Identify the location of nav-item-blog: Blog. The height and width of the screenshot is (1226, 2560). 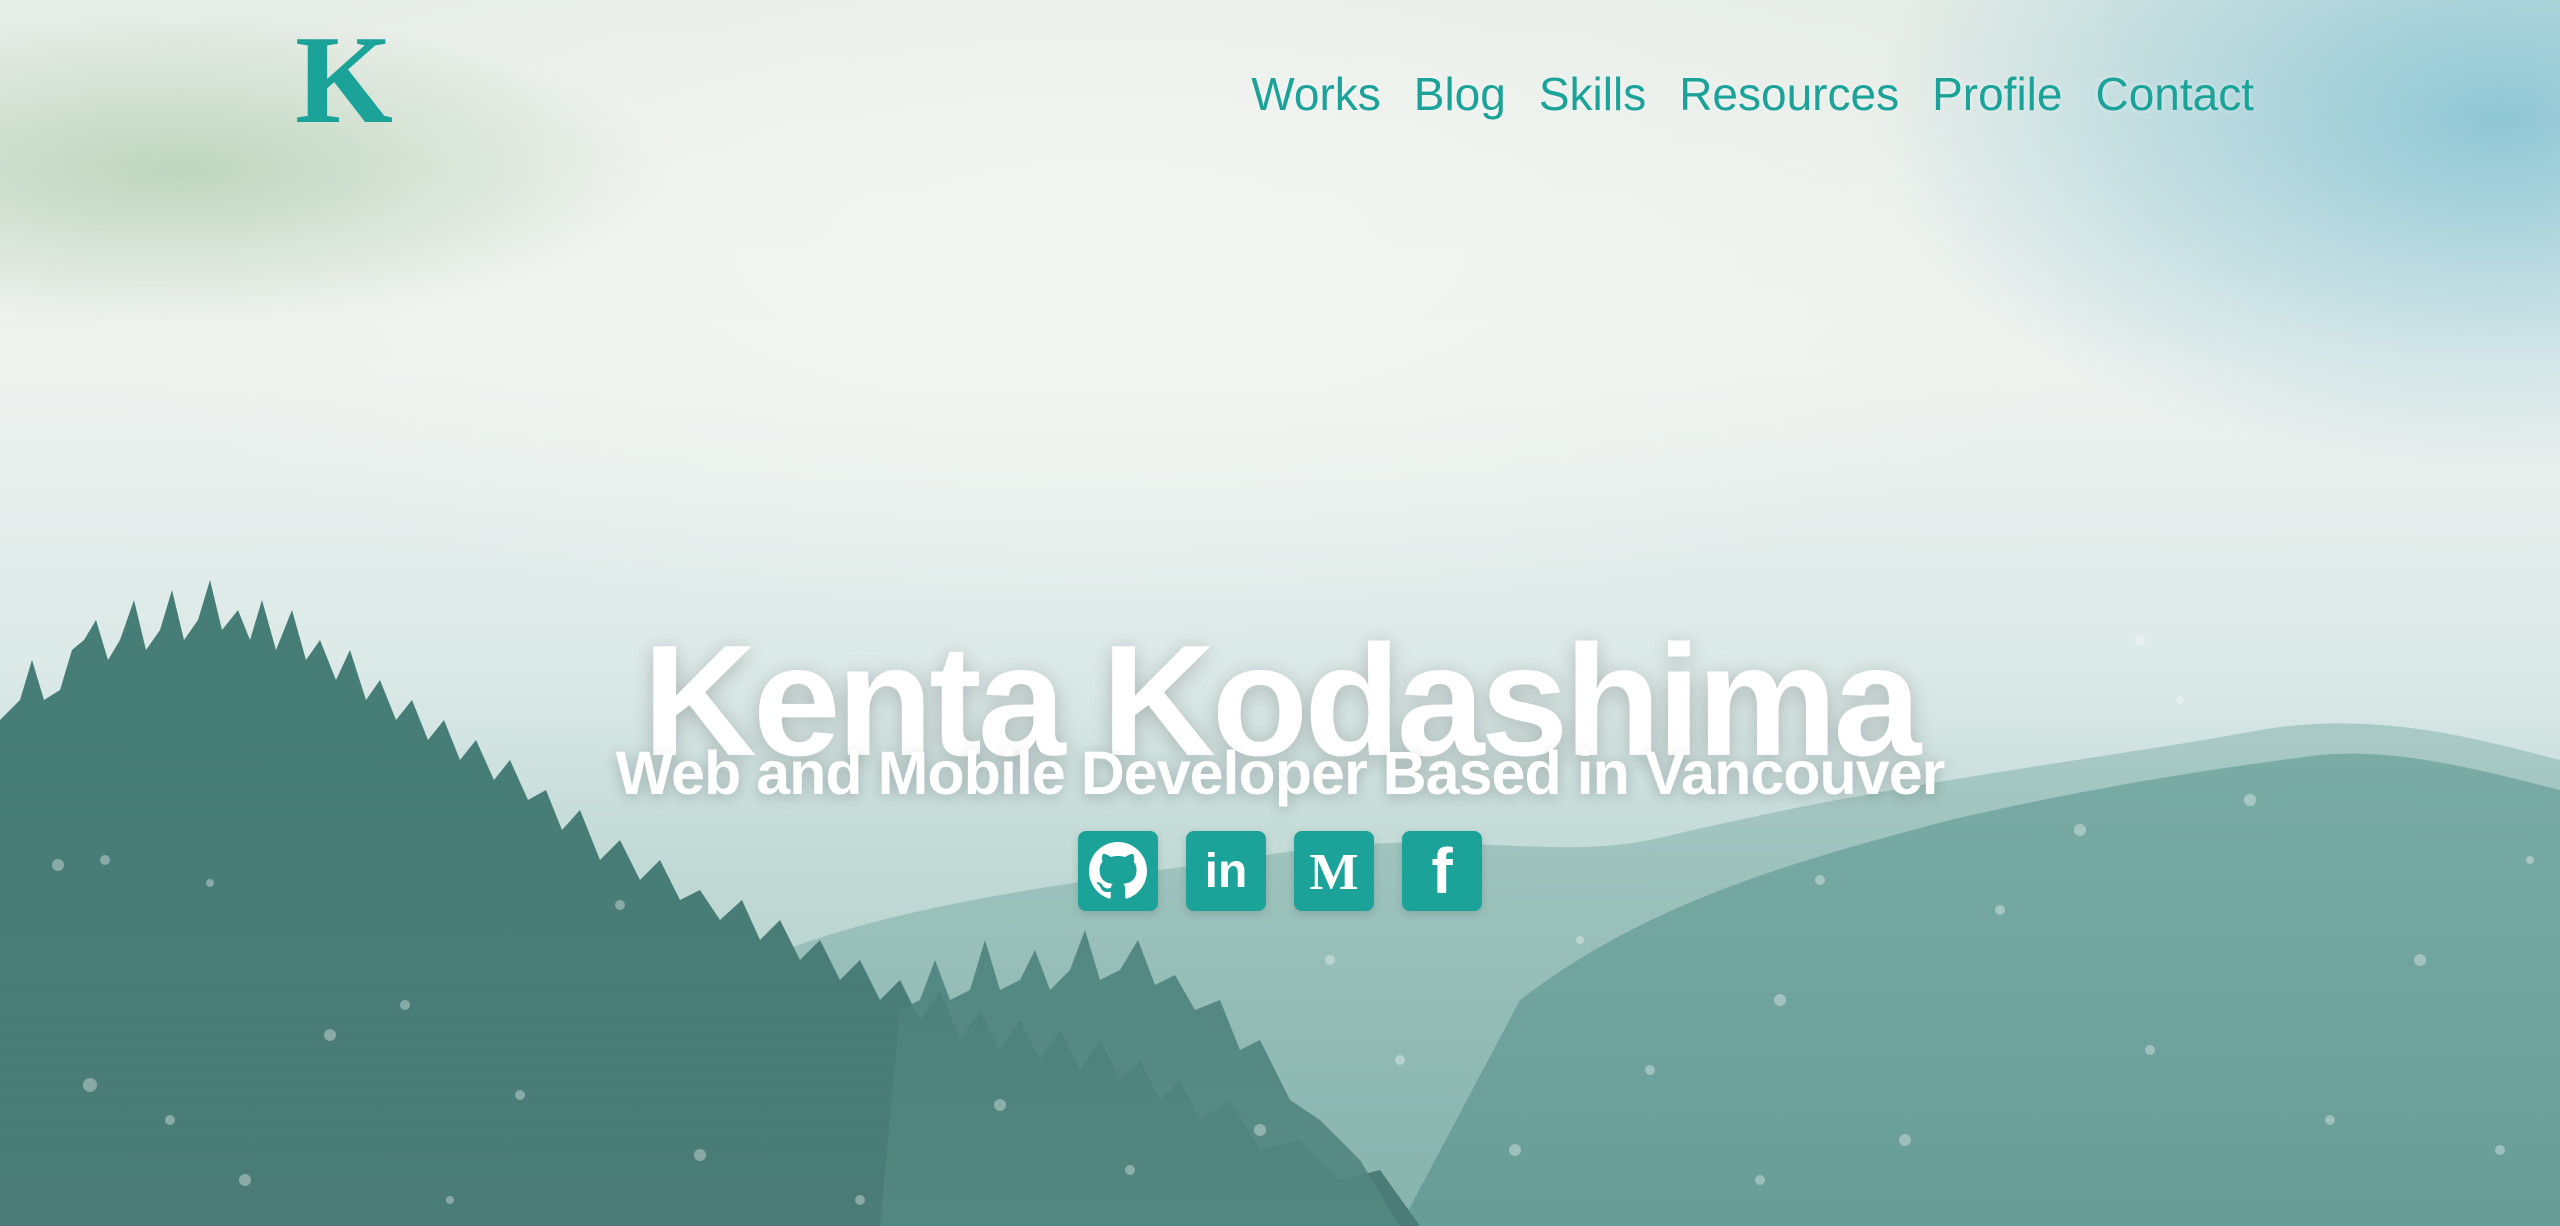
(1460, 94).